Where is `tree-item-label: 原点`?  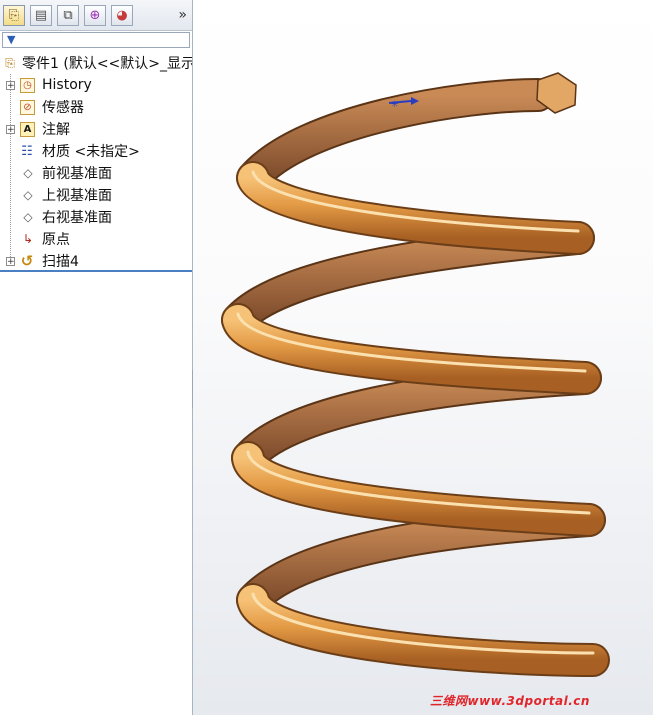 tree-item-label: 原点 is located at coordinates (56, 240).